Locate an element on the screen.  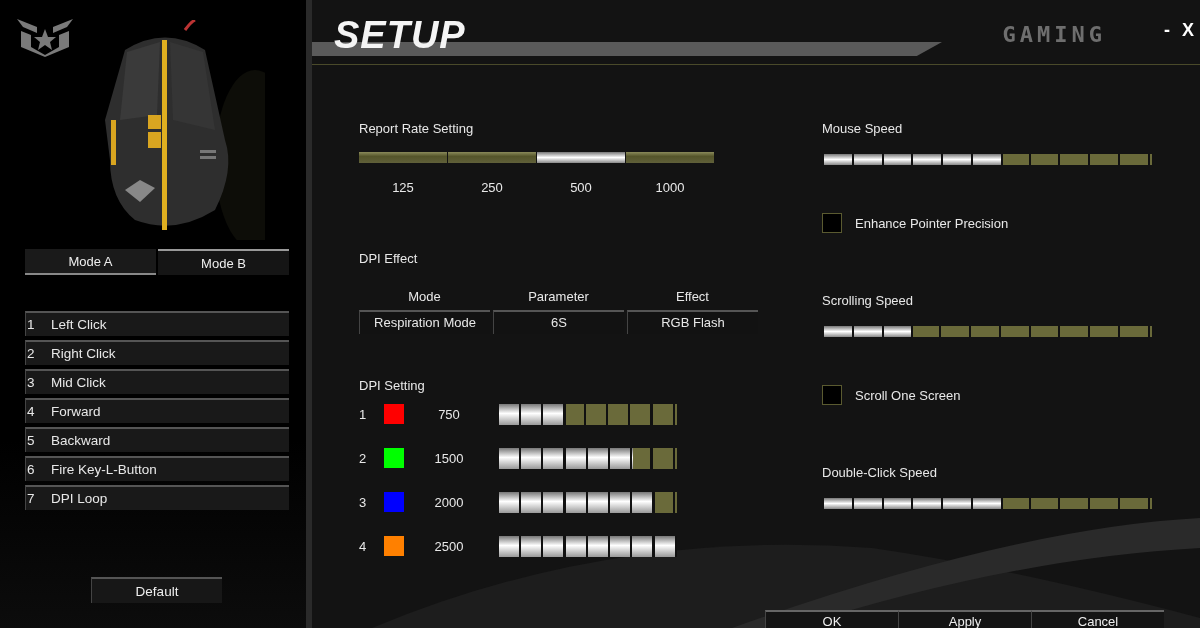
button-assignment-item: 3 Mid Click is located at coordinates (157, 381).